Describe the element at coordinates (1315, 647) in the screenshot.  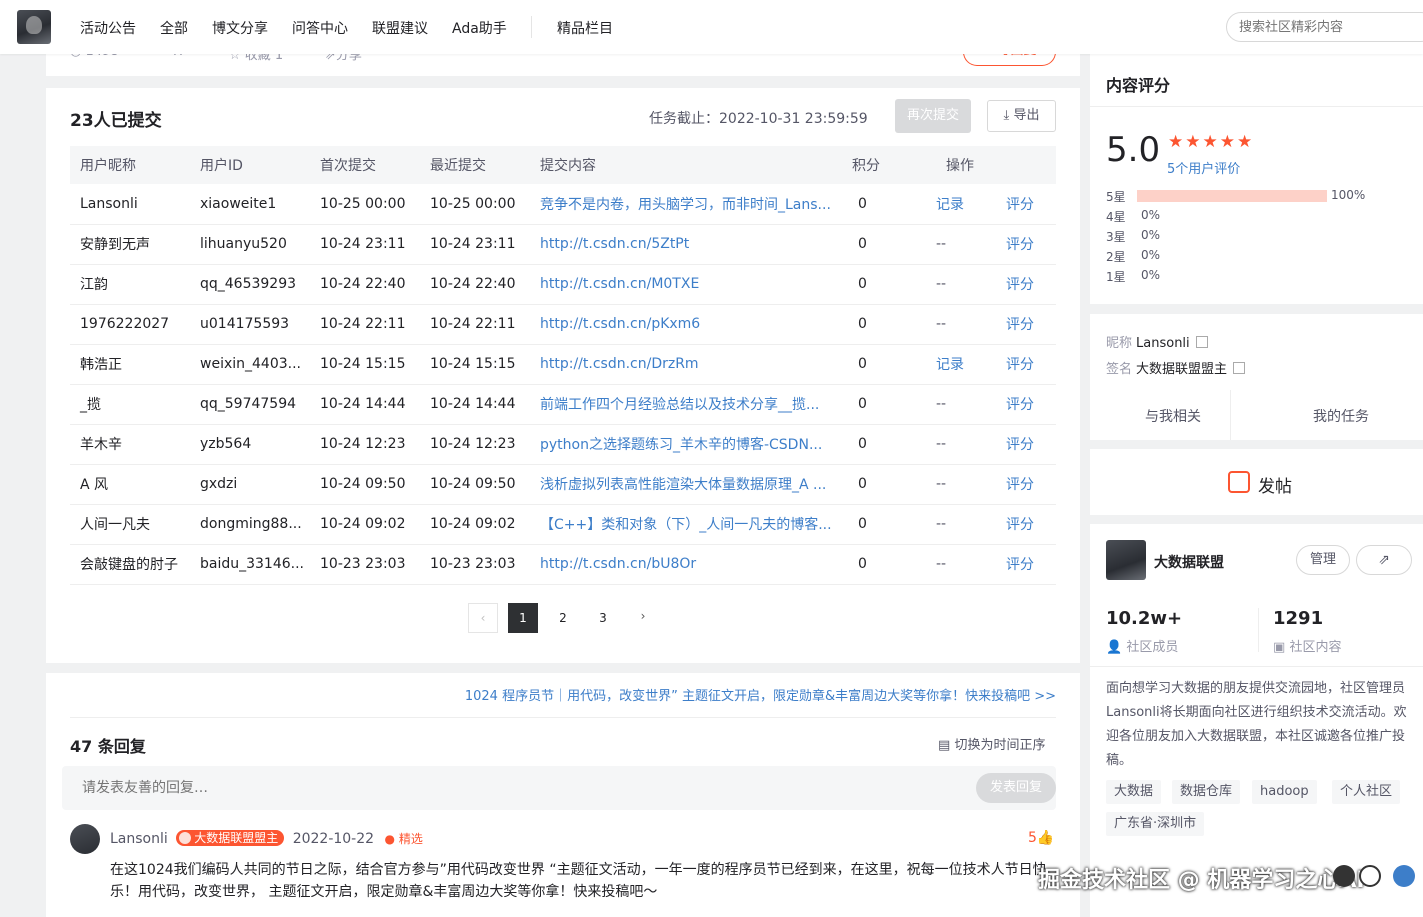
I see `contents-label: 社区内容` at that location.